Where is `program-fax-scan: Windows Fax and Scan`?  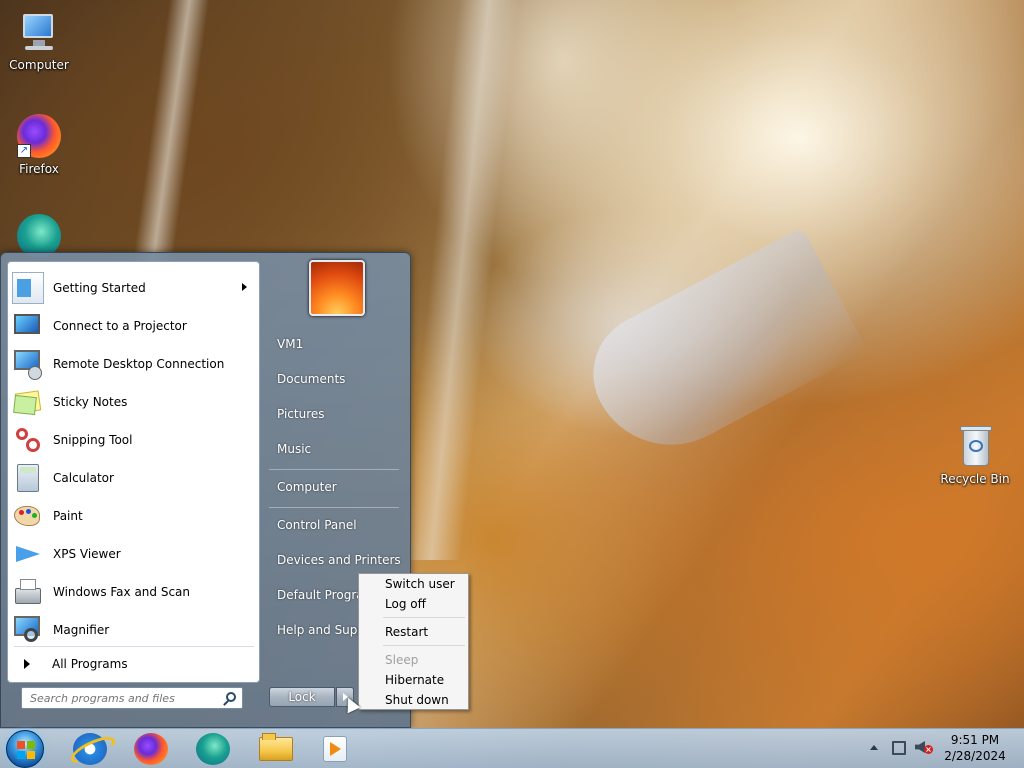 program-fax-scan: Windows Fax and Scan is located at coordinates (134, 592).